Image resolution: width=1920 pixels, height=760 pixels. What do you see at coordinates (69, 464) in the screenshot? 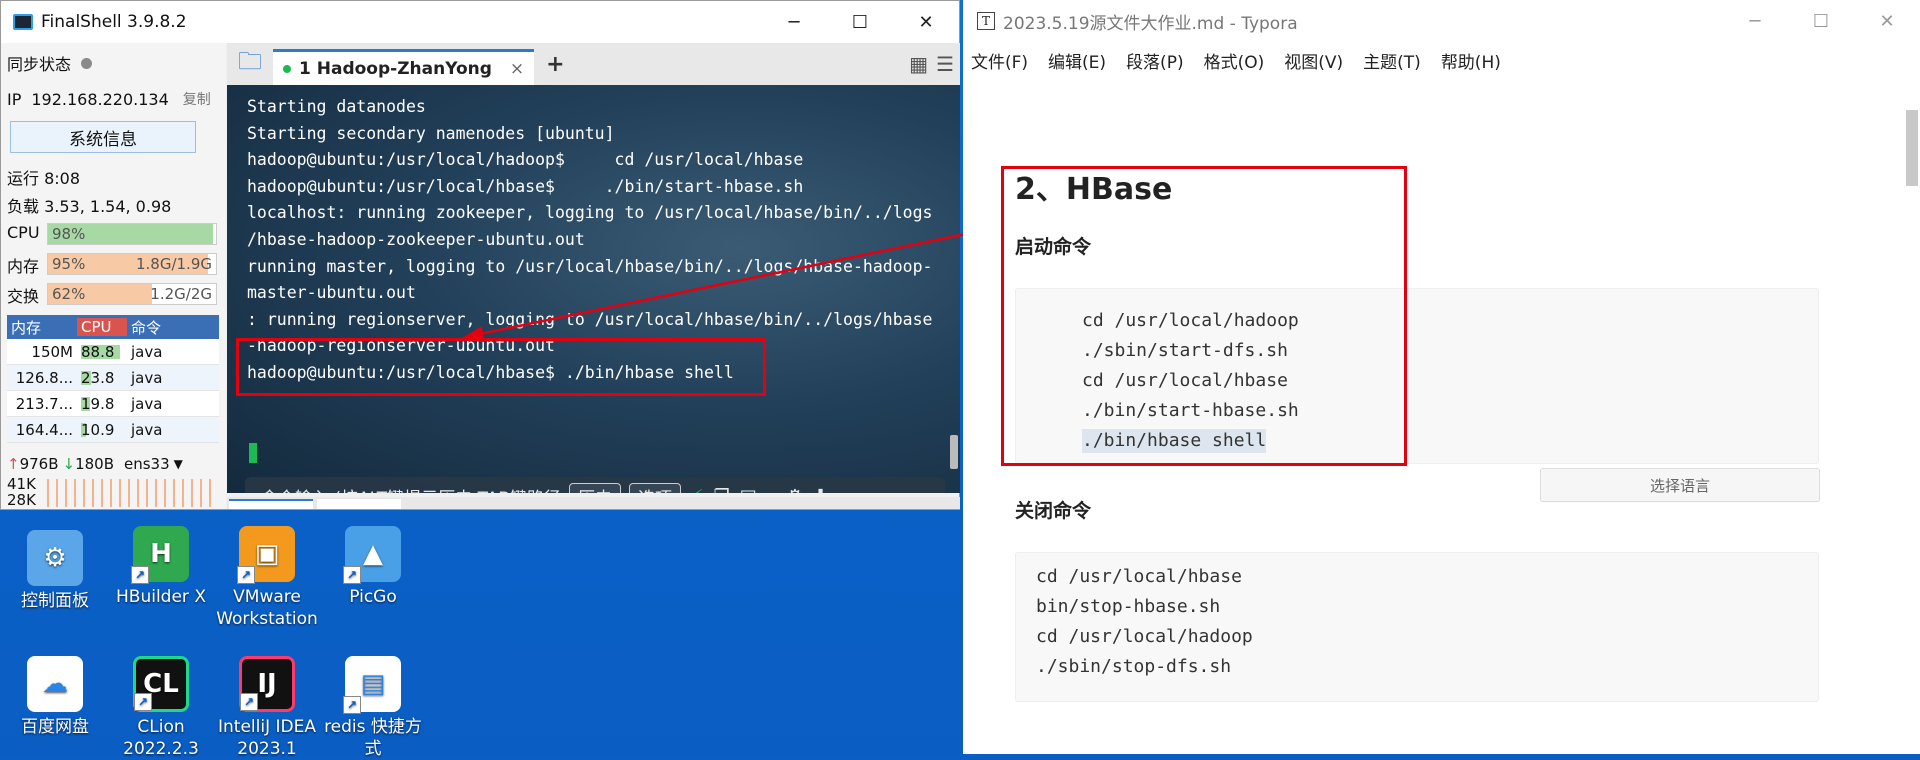
I see `download-arrow-icon: ↓` at bounding box center [69, 464].